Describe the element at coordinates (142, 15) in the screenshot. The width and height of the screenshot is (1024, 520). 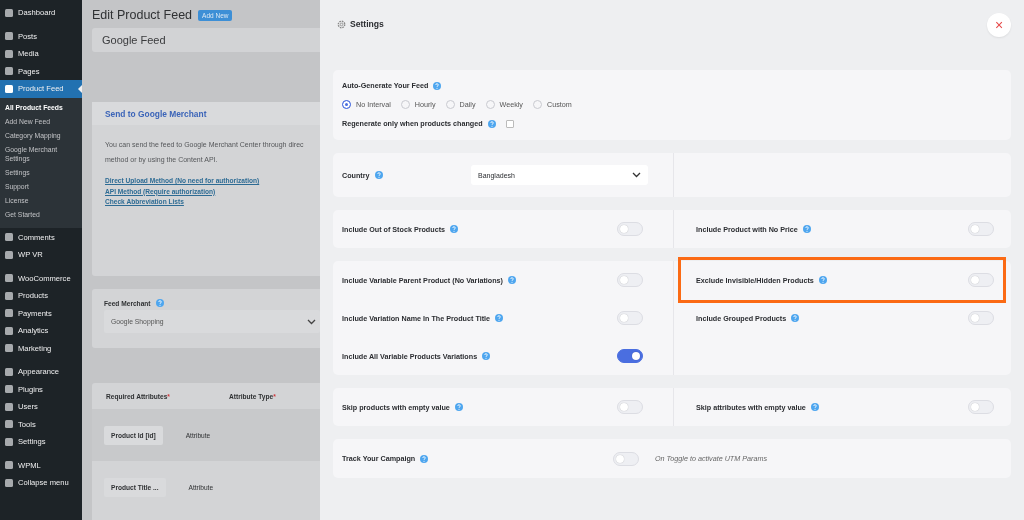
I see `page-title: Edit Product Feed` at that location.